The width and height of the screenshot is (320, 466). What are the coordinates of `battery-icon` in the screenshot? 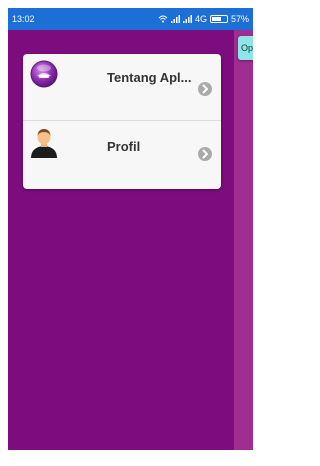 It's located at (218, 19).